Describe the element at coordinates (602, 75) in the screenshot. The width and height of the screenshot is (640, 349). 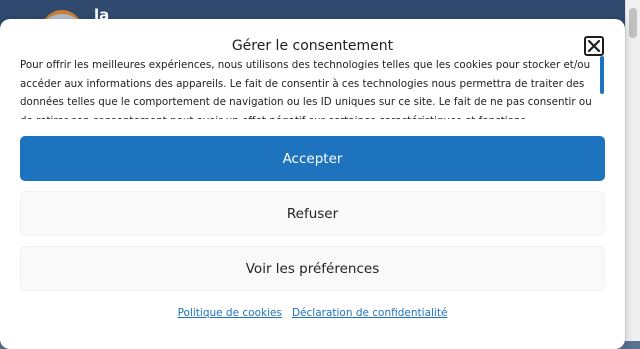
I see `message-scrollbar-thumb` at that location.